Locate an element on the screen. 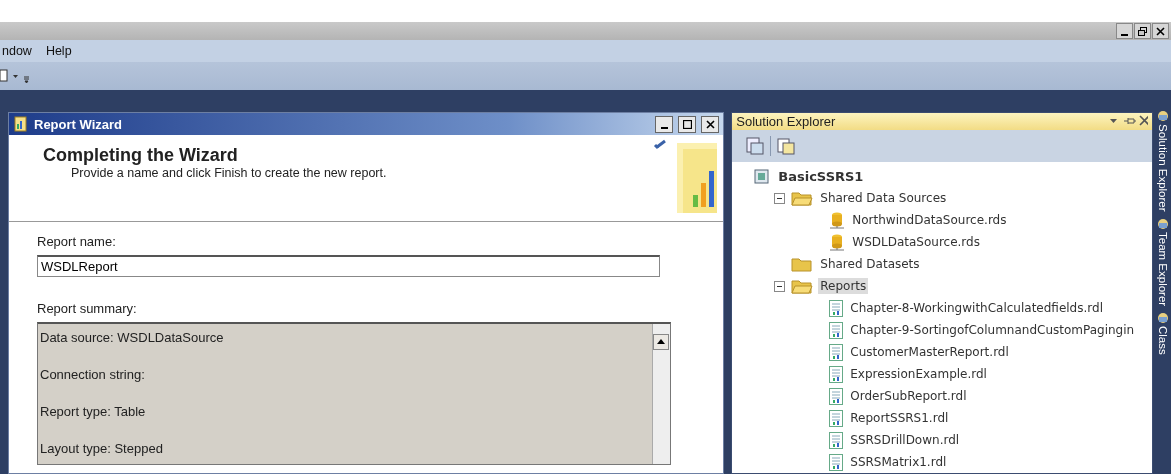  wizard-icon is located at coordinates (21, 124).